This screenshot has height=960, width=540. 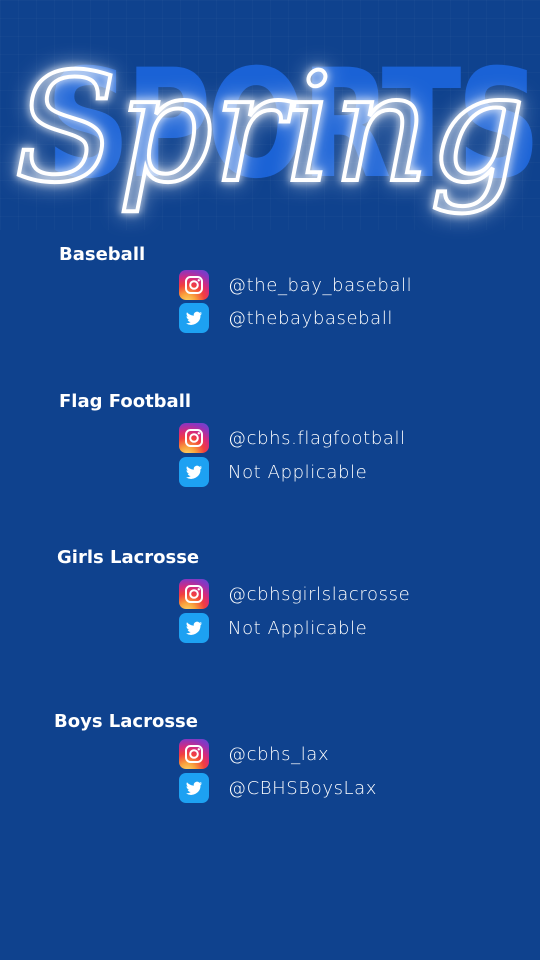 I want to click on section-title-baseball: Baseball, so click(x=102, y=254).